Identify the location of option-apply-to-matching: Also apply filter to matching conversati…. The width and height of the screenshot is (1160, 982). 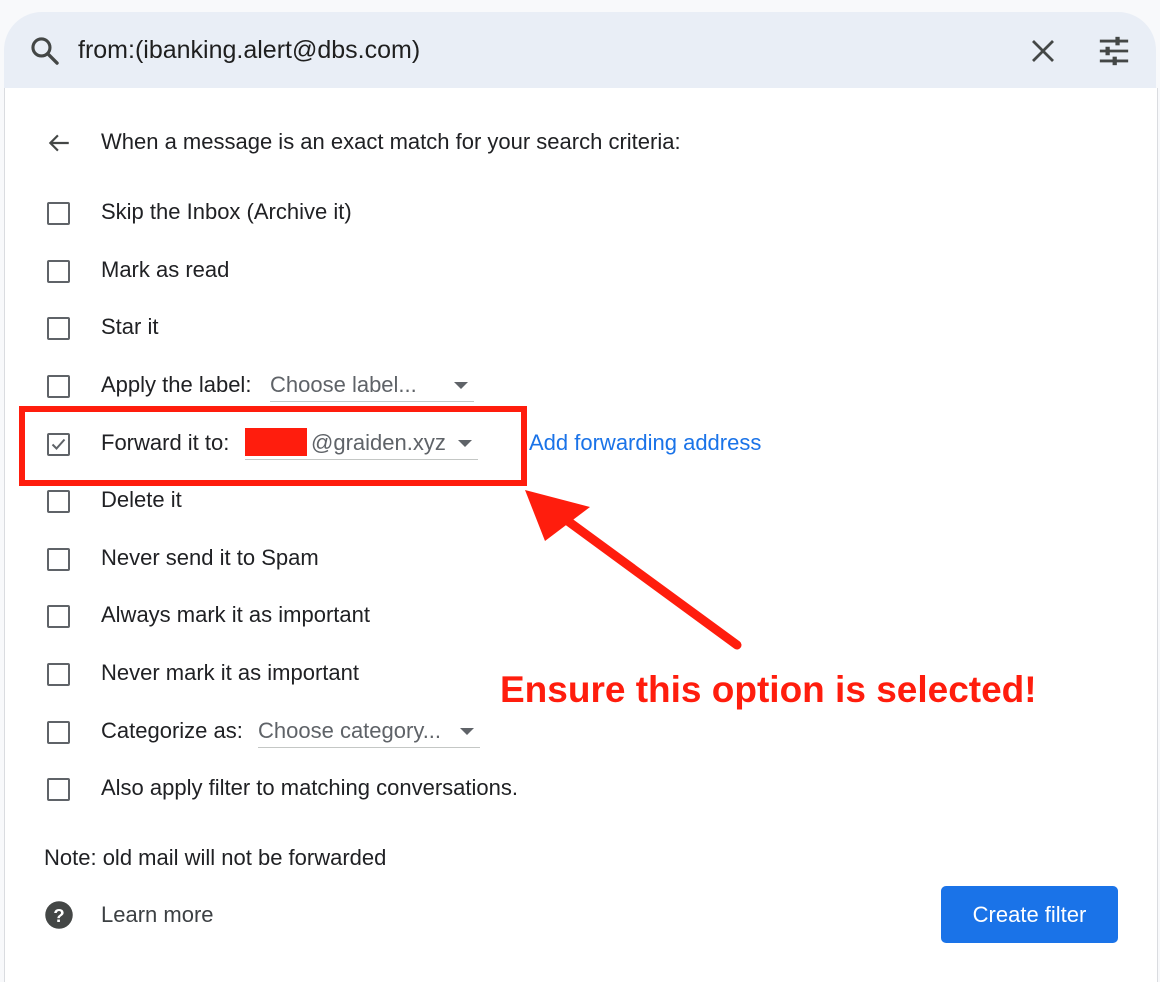
(444, 790).